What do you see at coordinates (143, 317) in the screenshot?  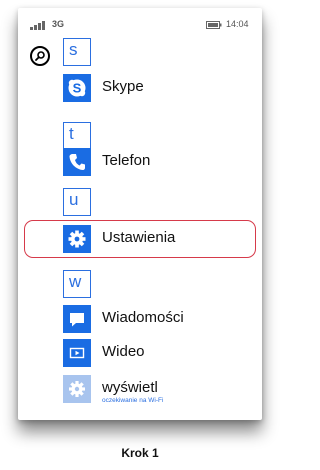 I see `app-label-wiadomosci: Wiadomości` at bounding box center [143, 317].